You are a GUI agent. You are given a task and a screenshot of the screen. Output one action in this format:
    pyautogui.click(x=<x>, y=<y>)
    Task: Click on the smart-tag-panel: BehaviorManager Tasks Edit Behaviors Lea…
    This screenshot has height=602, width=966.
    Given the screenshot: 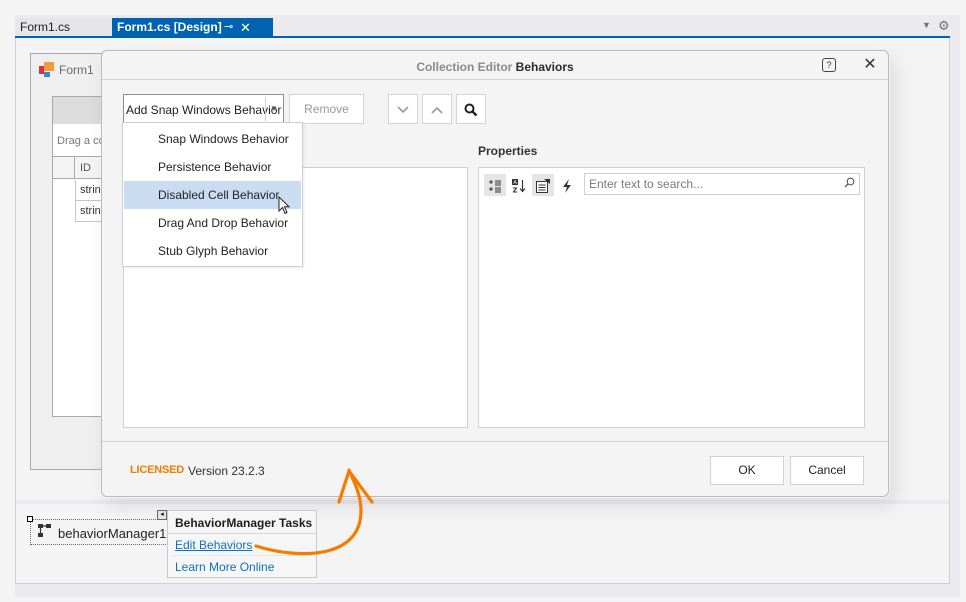 What is the action you would take?
    pyautogui.click(x=242, y=544)
    